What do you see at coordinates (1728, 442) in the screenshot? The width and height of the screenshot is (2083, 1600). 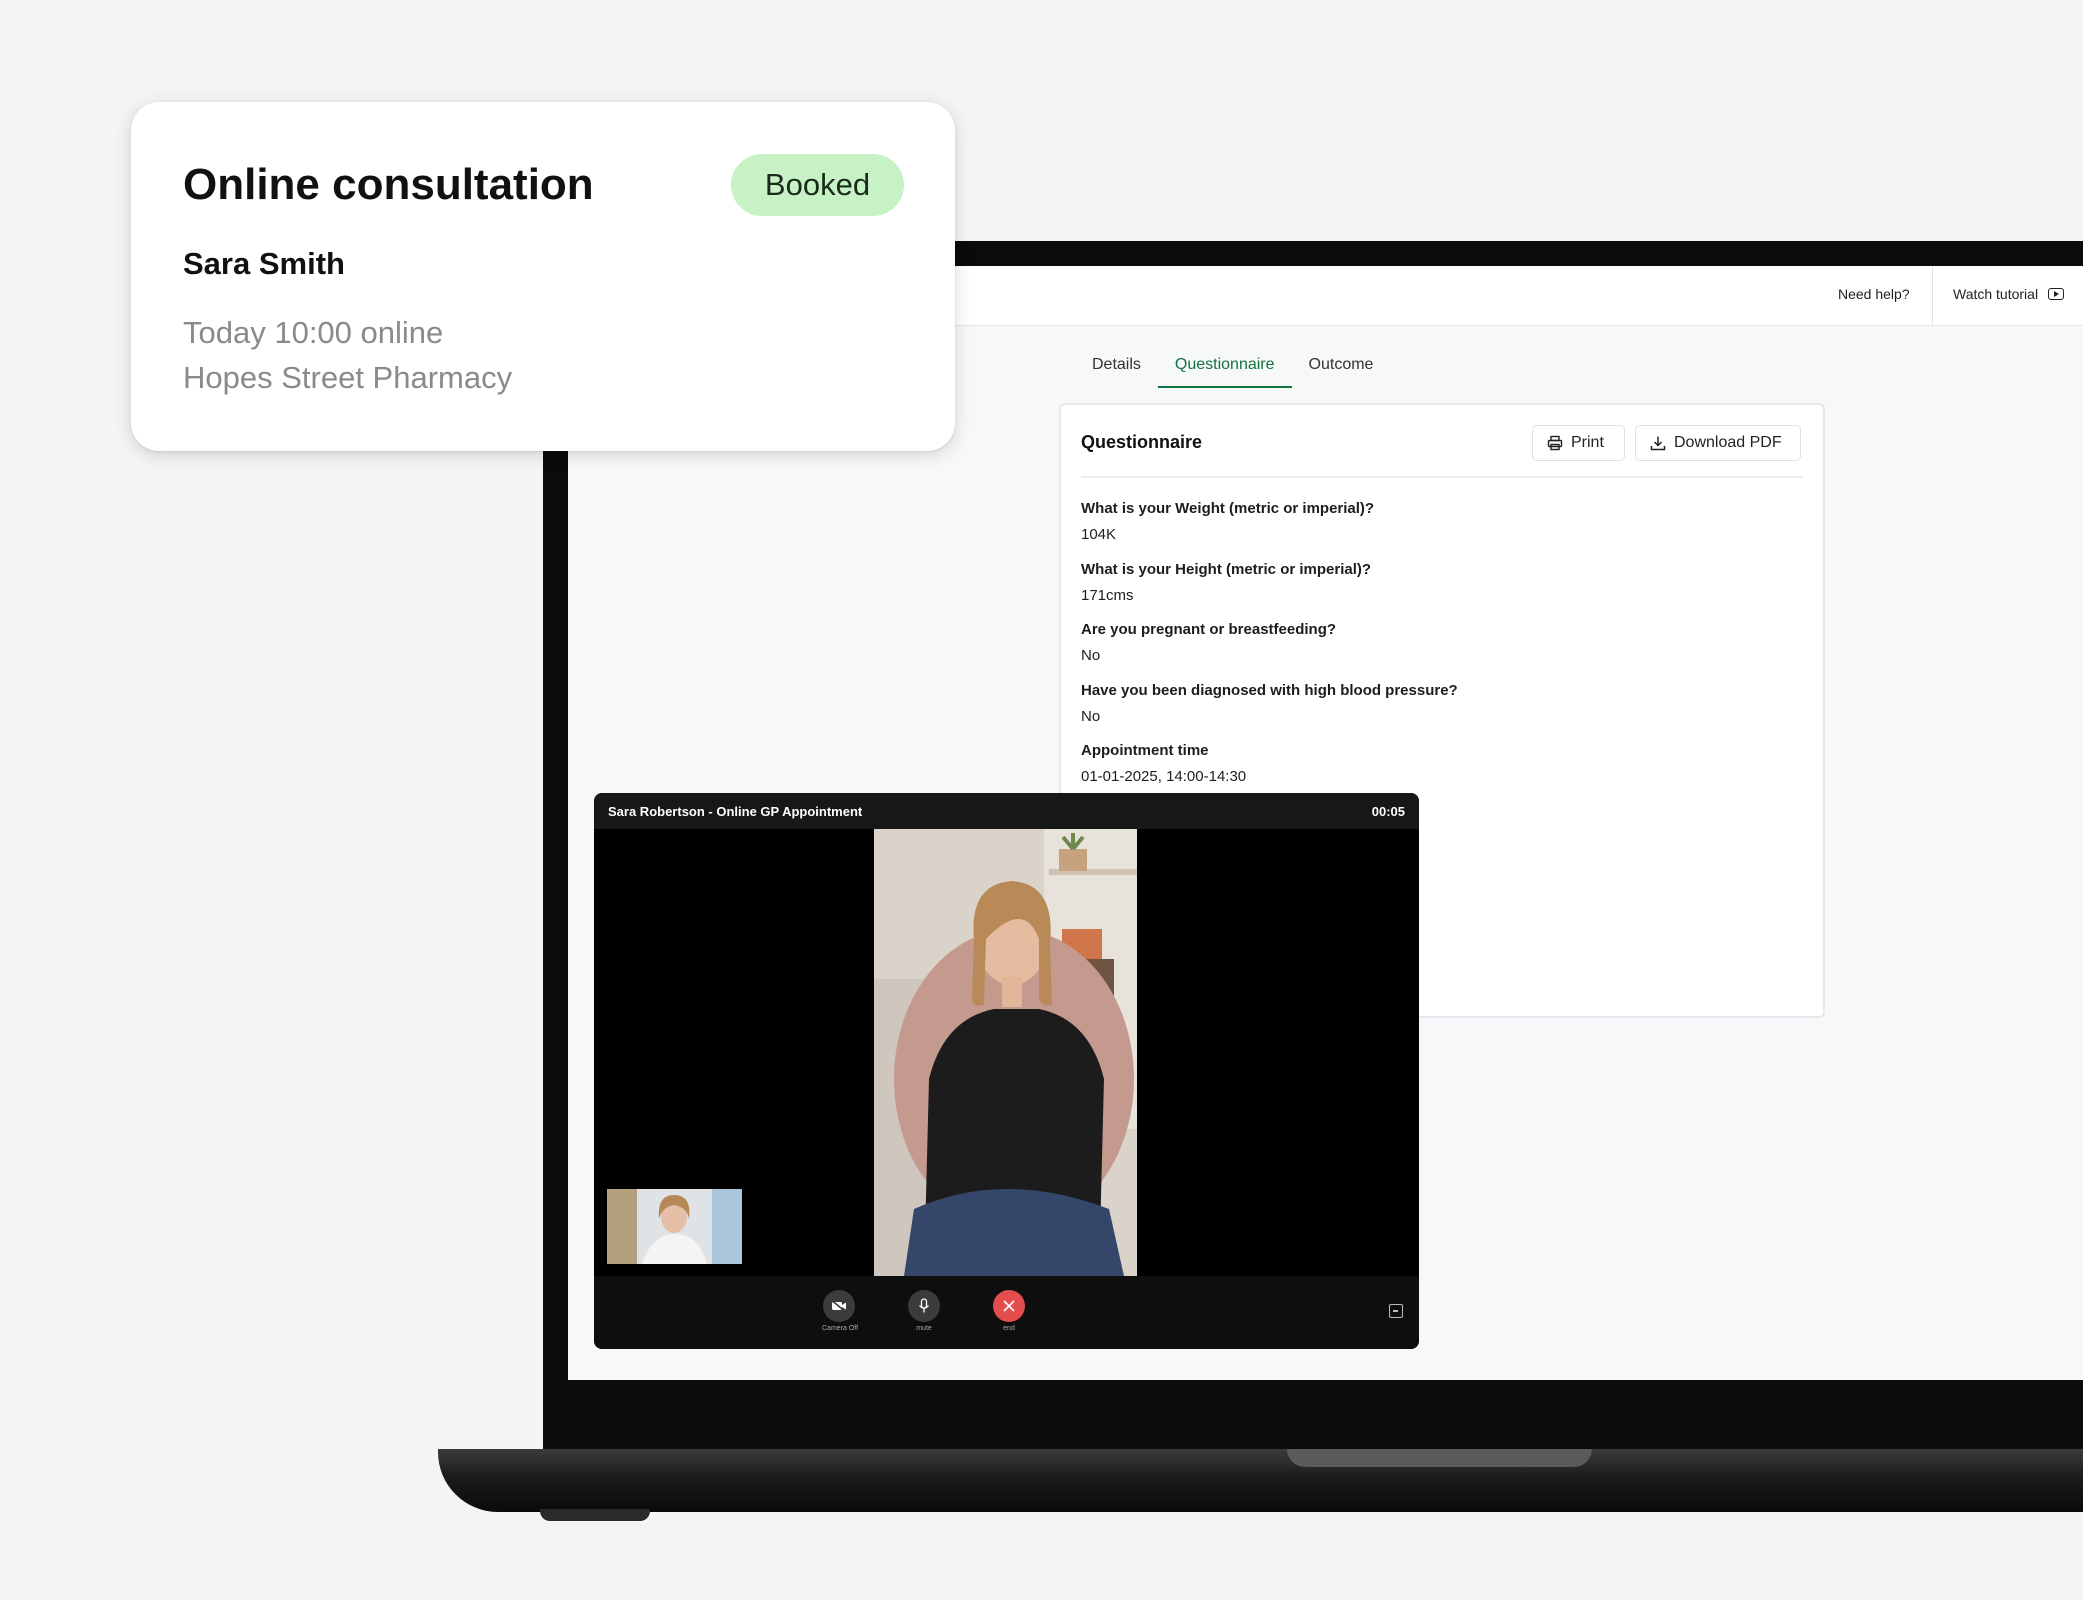 I see `download-pdf-label: Download PDF` at bounding box center [1728, 442].